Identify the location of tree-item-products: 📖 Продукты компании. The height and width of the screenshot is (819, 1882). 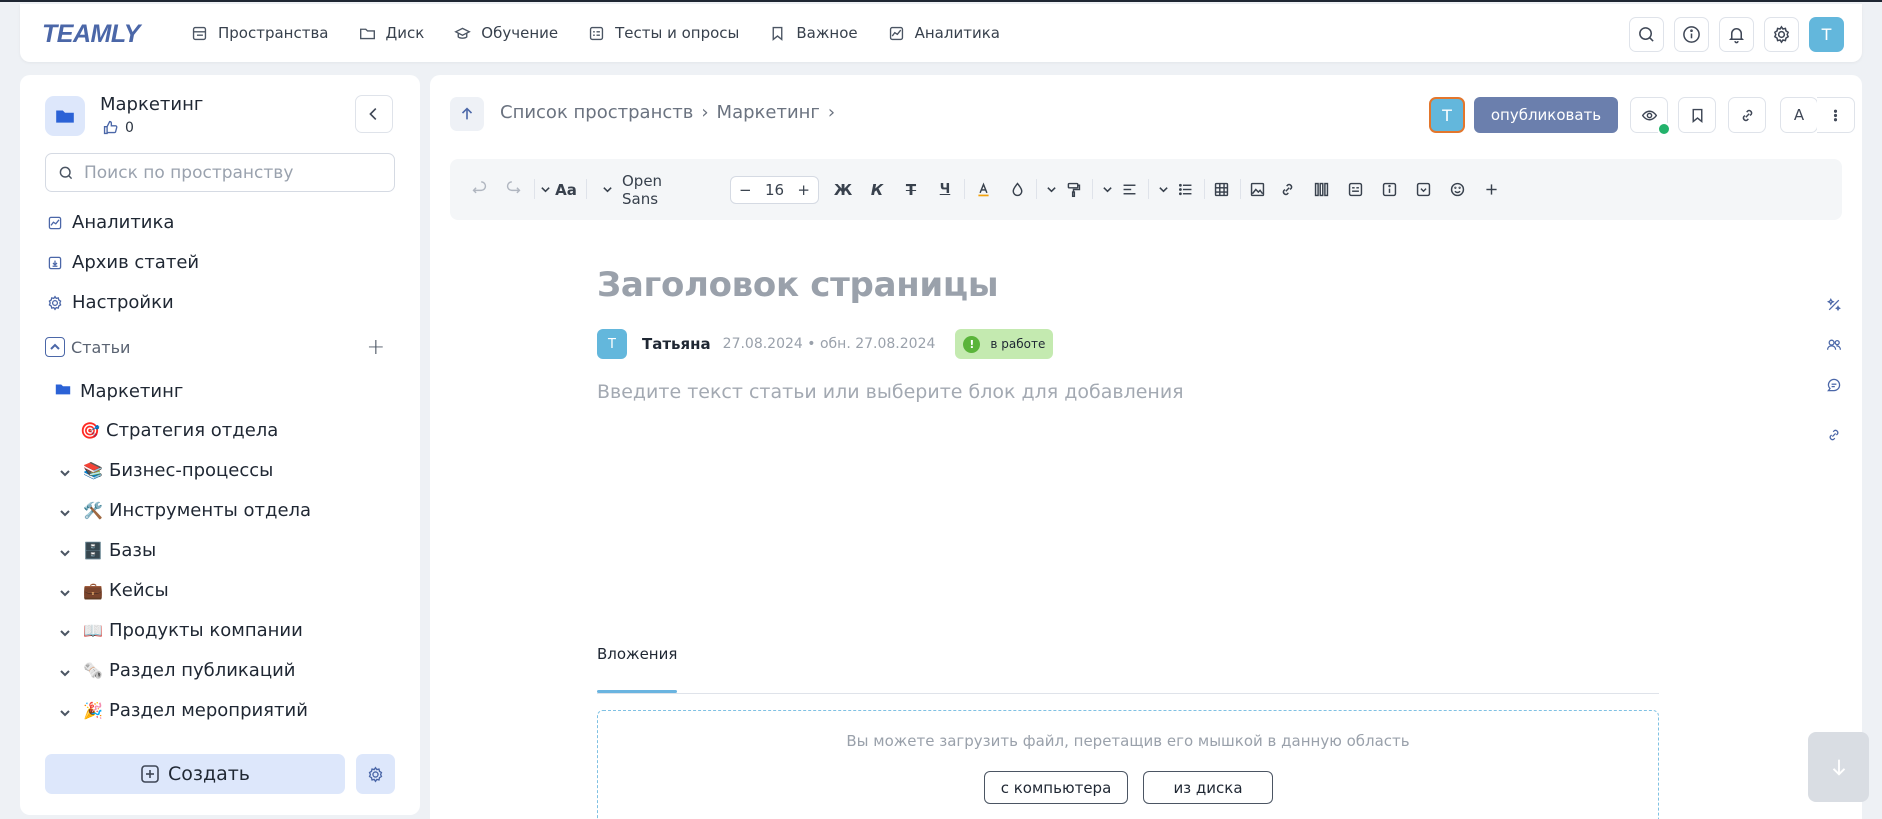
(180, 630).